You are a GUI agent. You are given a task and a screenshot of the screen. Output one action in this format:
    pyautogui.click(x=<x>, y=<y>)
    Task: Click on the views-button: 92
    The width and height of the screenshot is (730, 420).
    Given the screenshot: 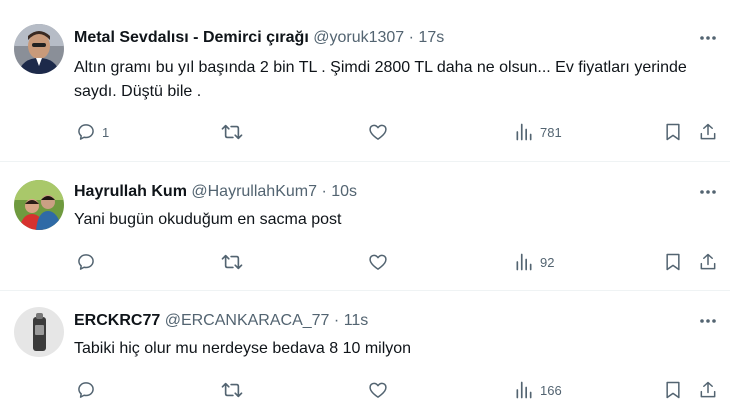 What is the action you would take?
    pyautogui.click(x=534, y=262)
    